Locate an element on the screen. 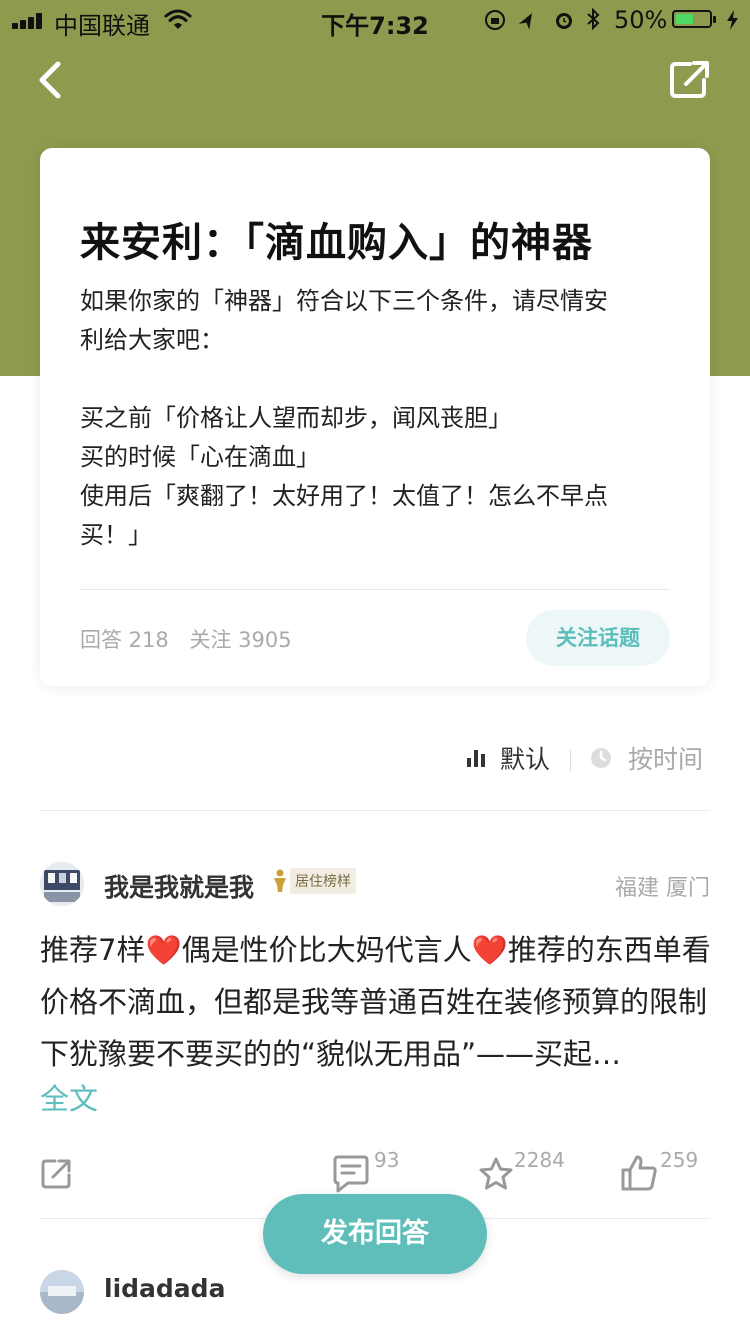  share-button is located at coordinates (690, 80).